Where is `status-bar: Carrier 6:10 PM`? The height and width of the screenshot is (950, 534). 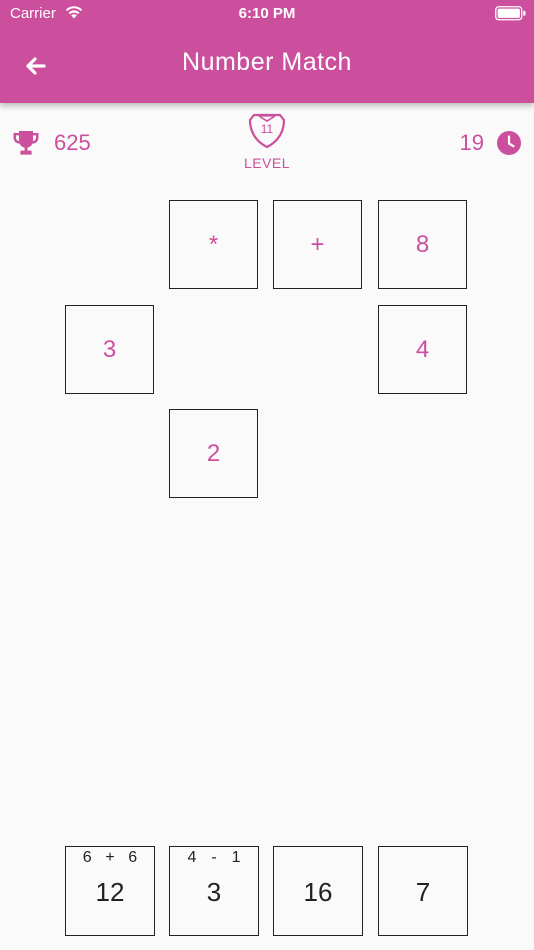 status-bar: Carrier 6:10 PM is located at coordinates (267, 14).